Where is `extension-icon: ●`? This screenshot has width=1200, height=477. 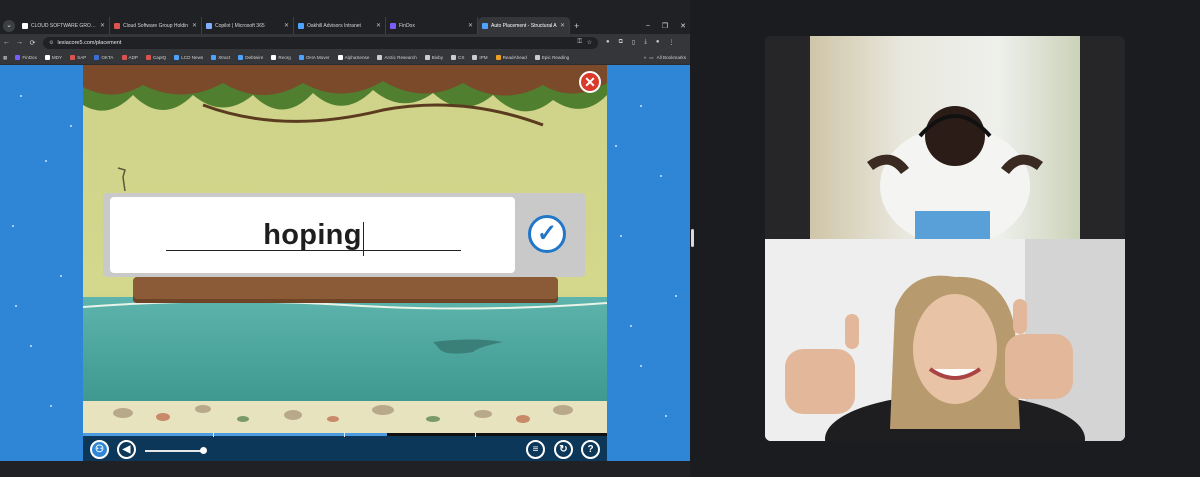
extension-icon: ● is located at coordinates (608, 42).